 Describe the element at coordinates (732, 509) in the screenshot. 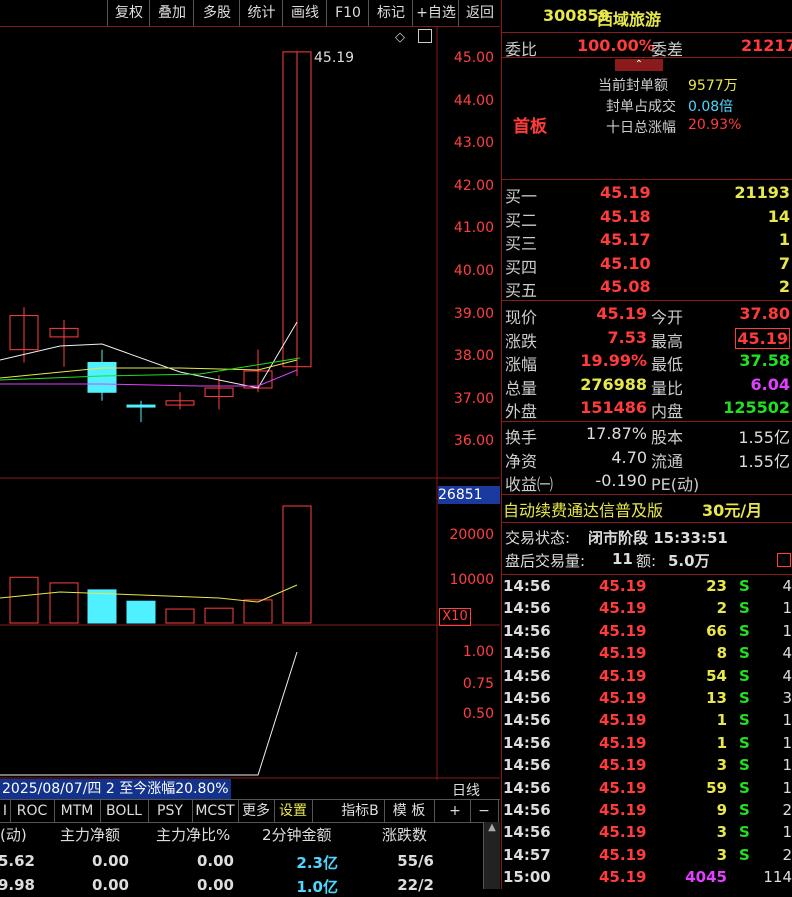

I see `promo-price: 30元/月` at that location.